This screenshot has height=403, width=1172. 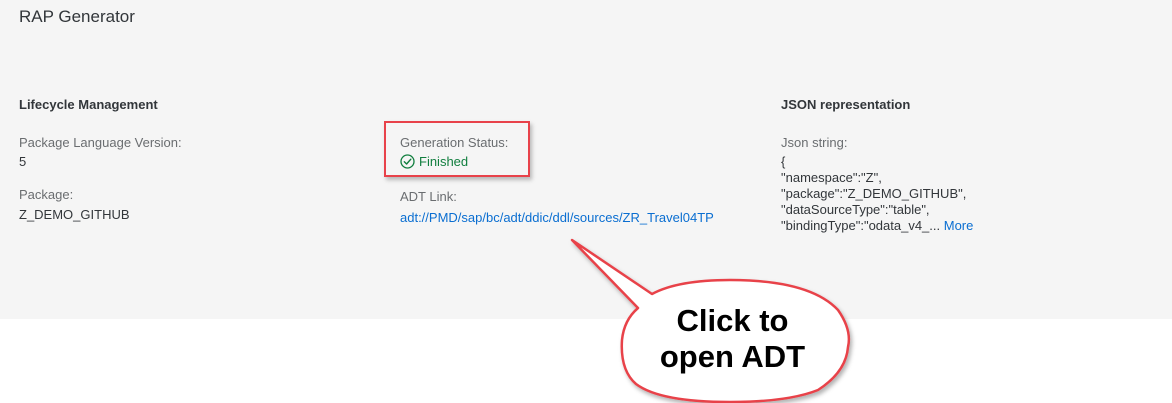 I want to click on page-title: RAP Generator, so click(x=77, y=16).